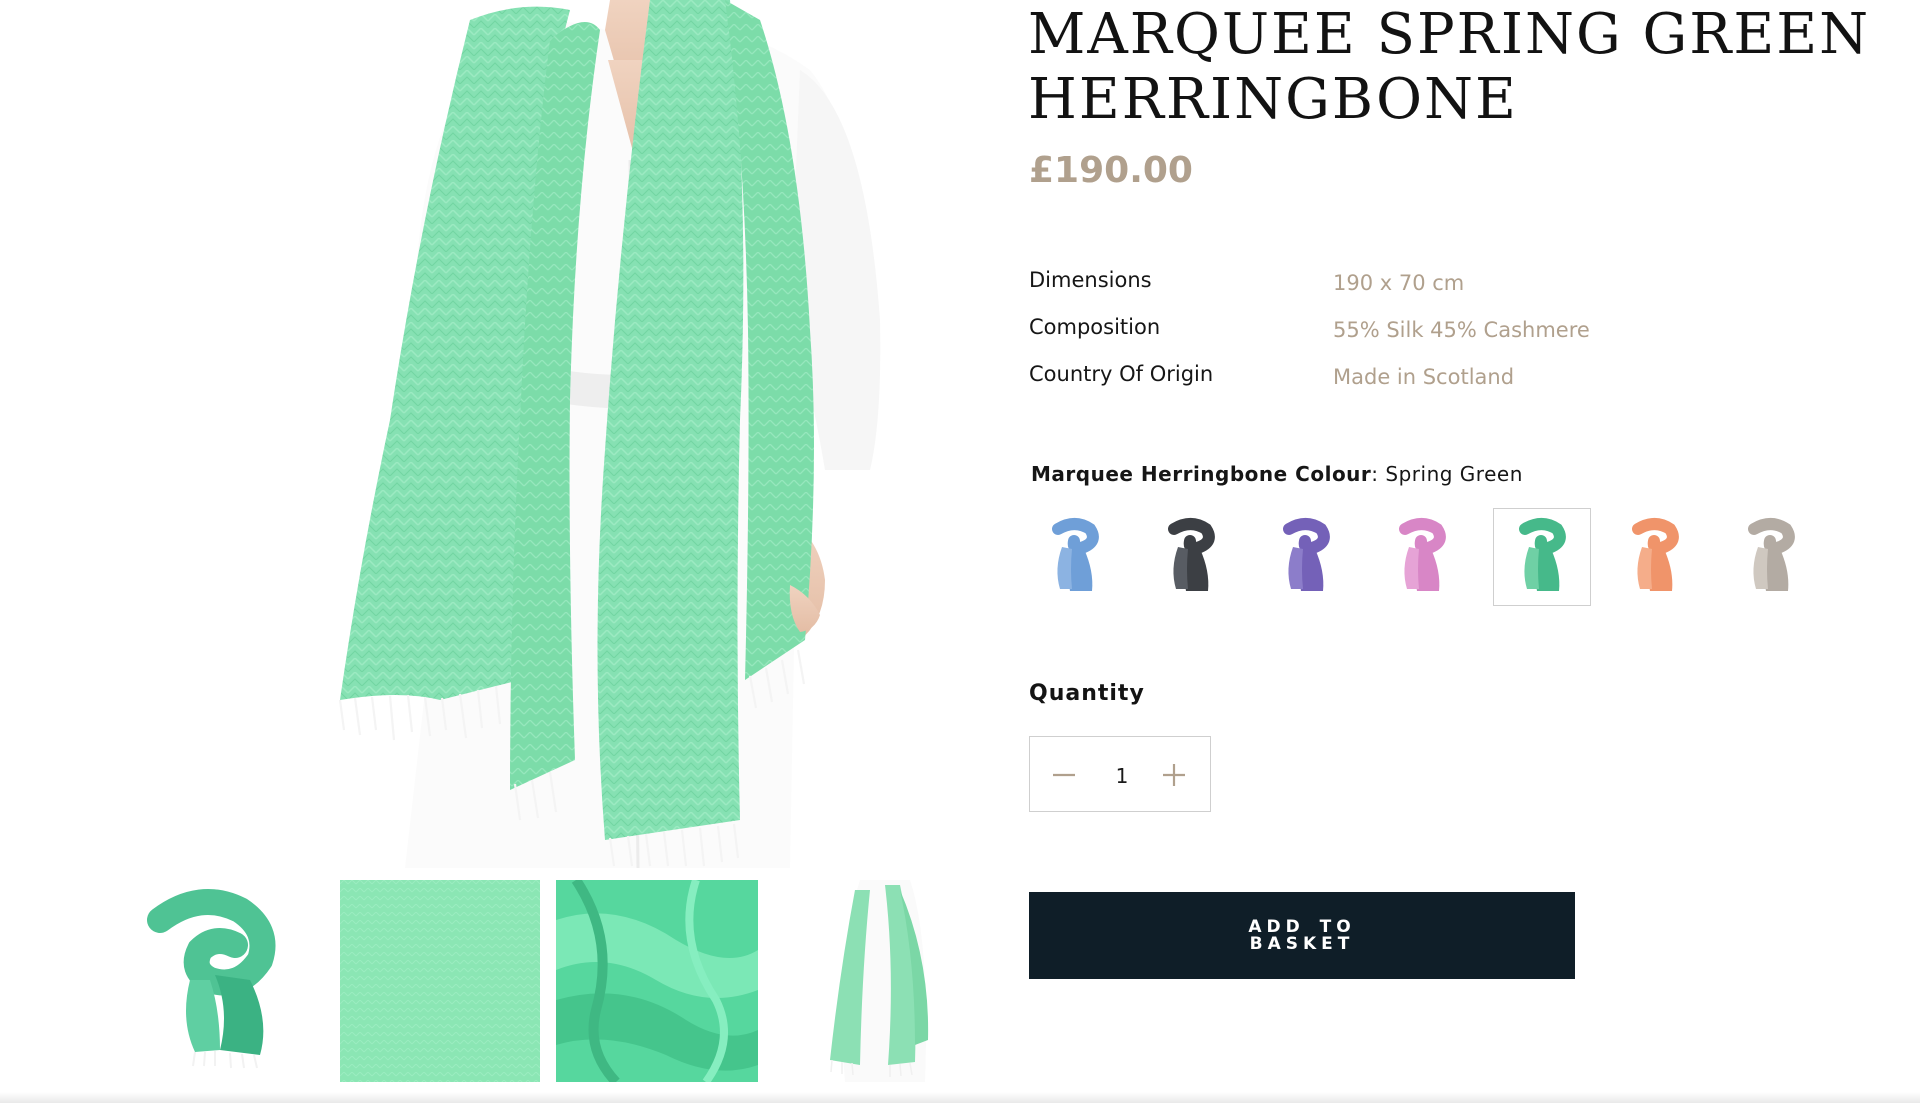 The image size is (1920, 1103). I want to click on quantity-stepper, so click(1120, 774).